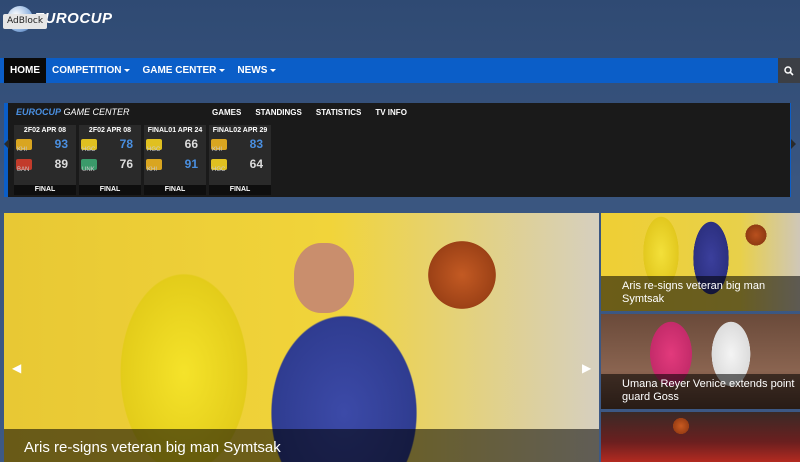 This screenshot has height=462, width=800. I want to click on team-score: 66, so click(191, 144).